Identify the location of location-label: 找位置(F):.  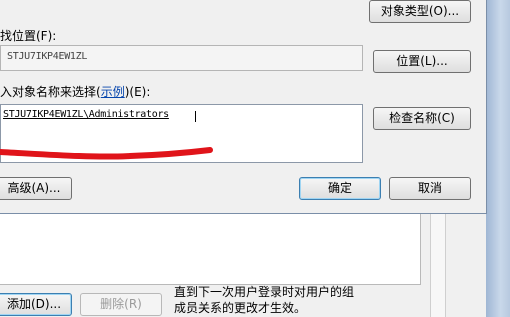
(28, 36).